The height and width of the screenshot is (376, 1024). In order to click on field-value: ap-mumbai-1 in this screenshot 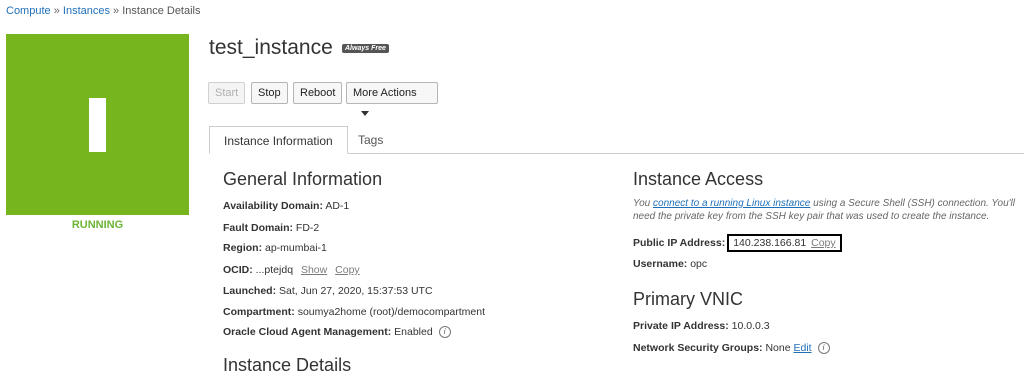, I will do `click(296, 248)`.